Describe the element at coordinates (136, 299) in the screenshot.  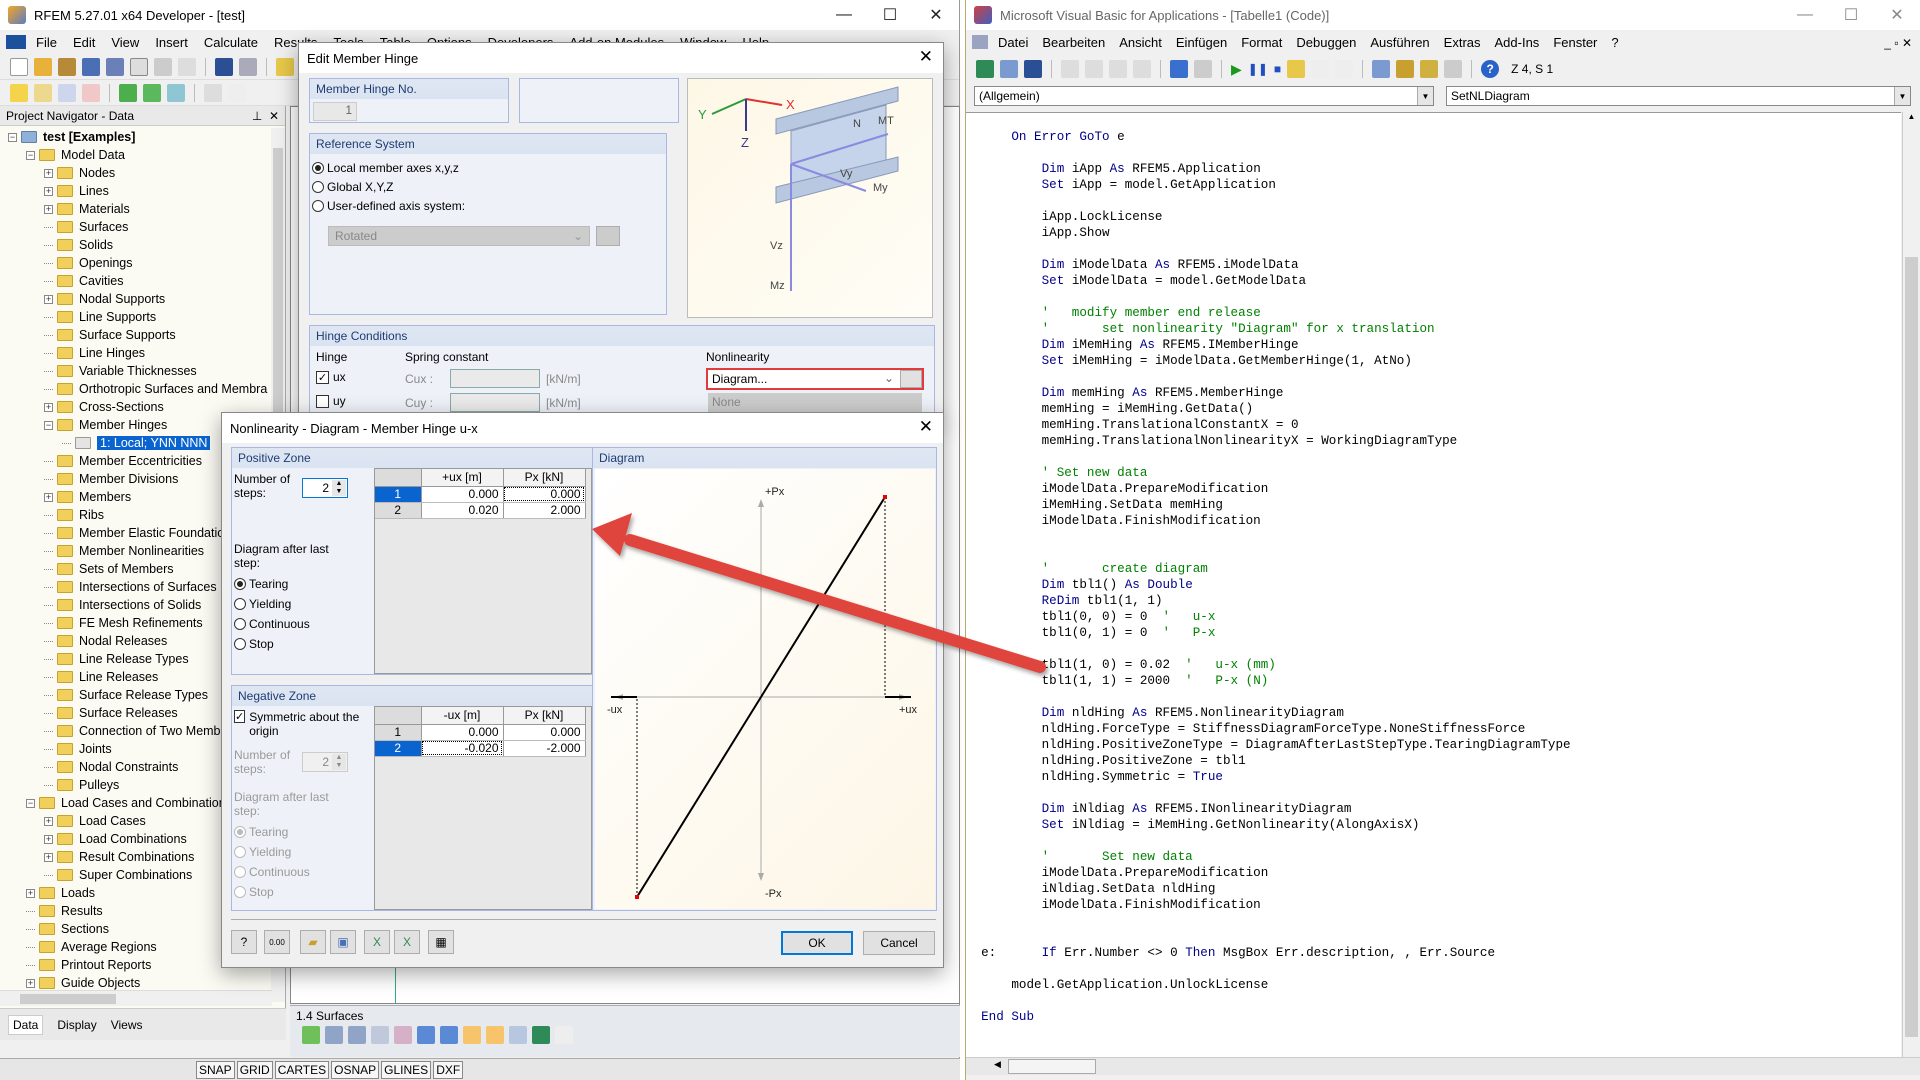
I see `tree-node: + Nodal Supports` at that location.